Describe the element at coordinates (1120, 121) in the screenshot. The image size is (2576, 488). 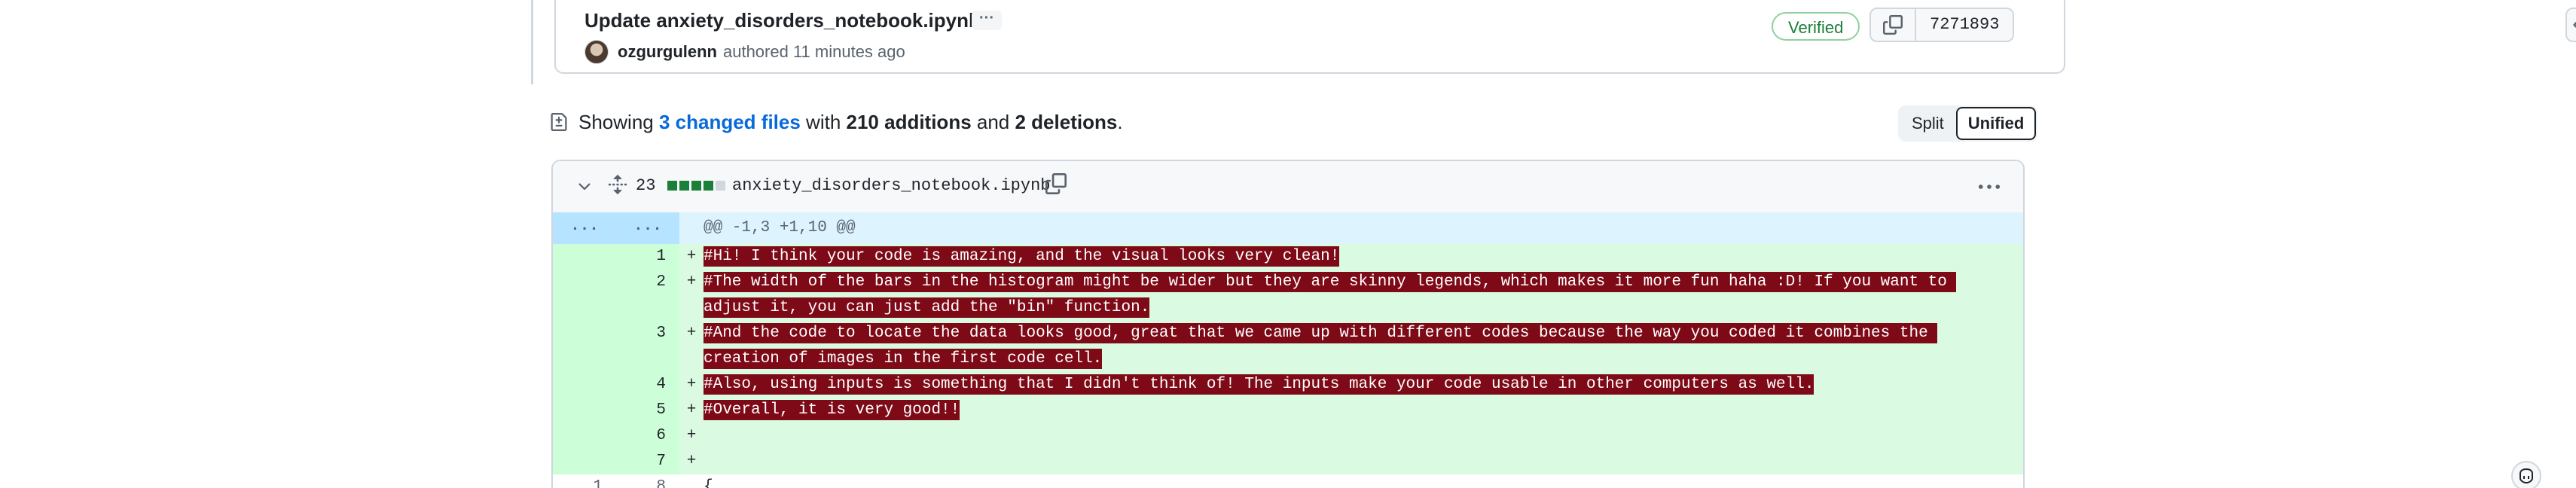
I see `summary-suffix: .` at that location.